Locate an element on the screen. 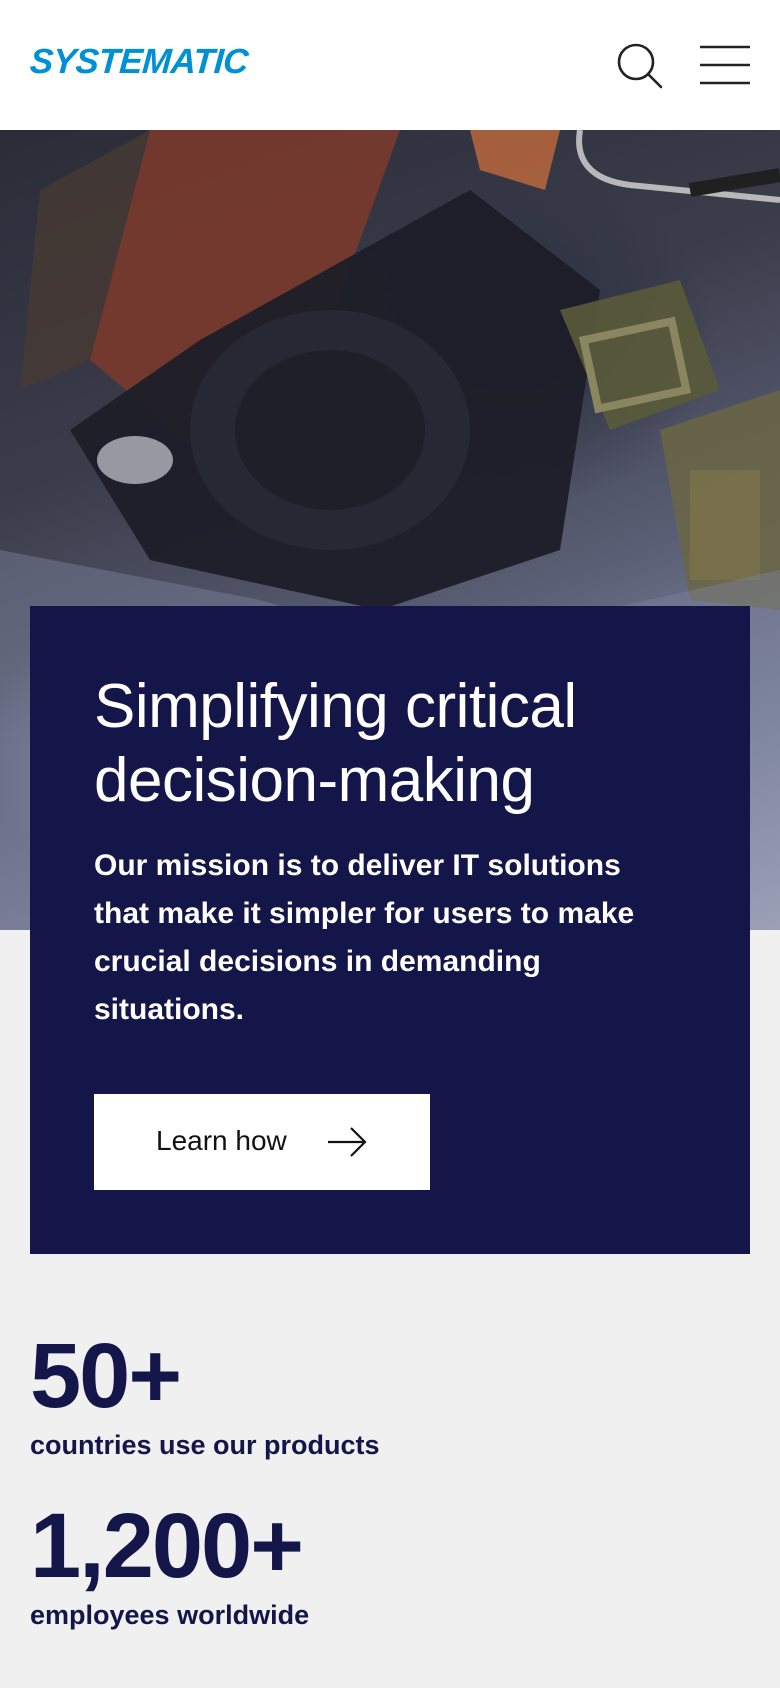  hamburger-menu-icon is located at coordinates (725, 65).